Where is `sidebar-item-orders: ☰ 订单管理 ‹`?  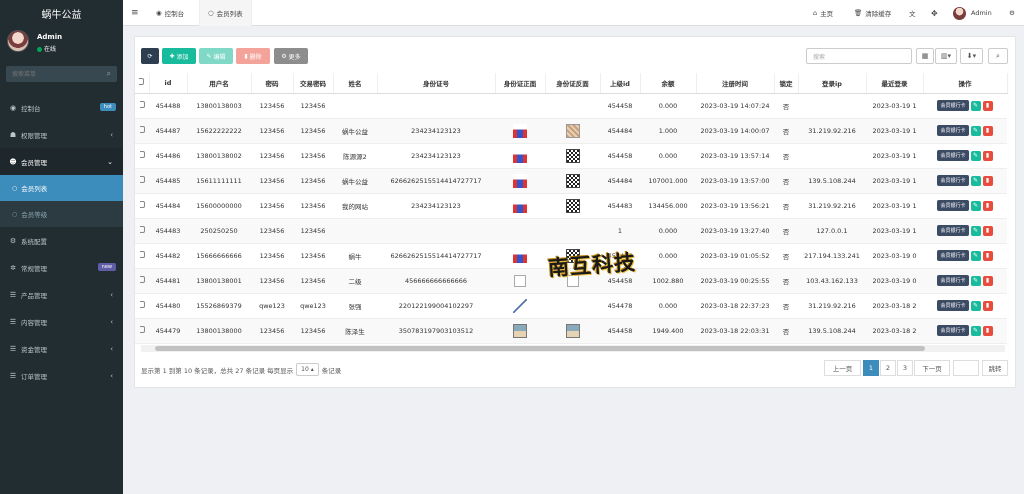
sidebar-item-orders: ☰ 订单管理 ‹ is located at coordinates (61, 375).